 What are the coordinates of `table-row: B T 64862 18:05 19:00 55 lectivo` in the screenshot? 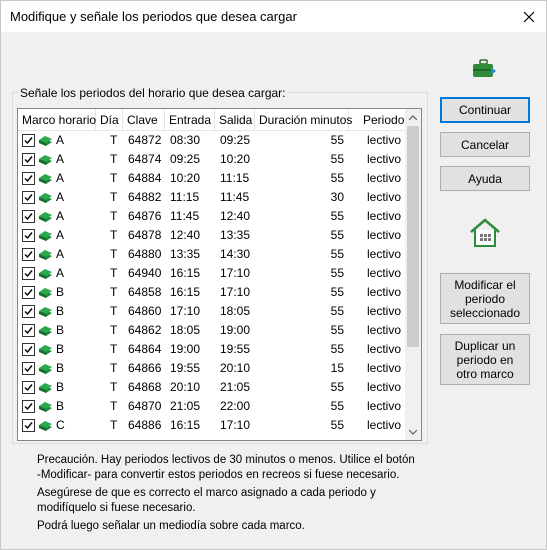 It's located at (212, 330).